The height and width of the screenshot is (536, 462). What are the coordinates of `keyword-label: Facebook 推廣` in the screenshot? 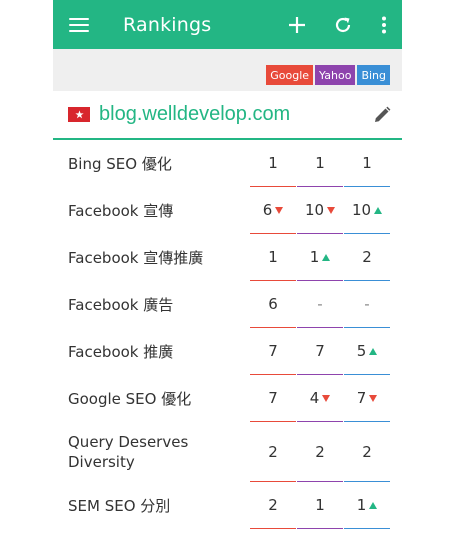 It's located at (121, 351).